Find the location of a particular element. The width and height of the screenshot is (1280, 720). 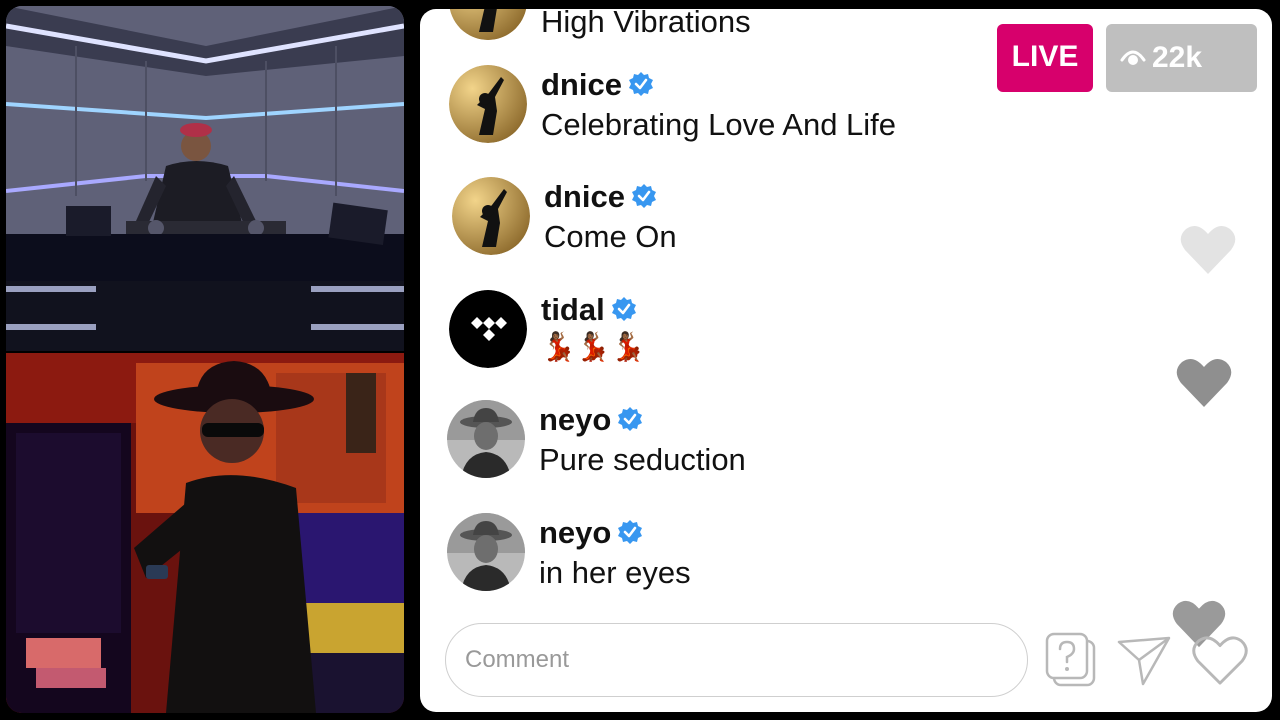

comment-field is located at coordinates (736, 660).